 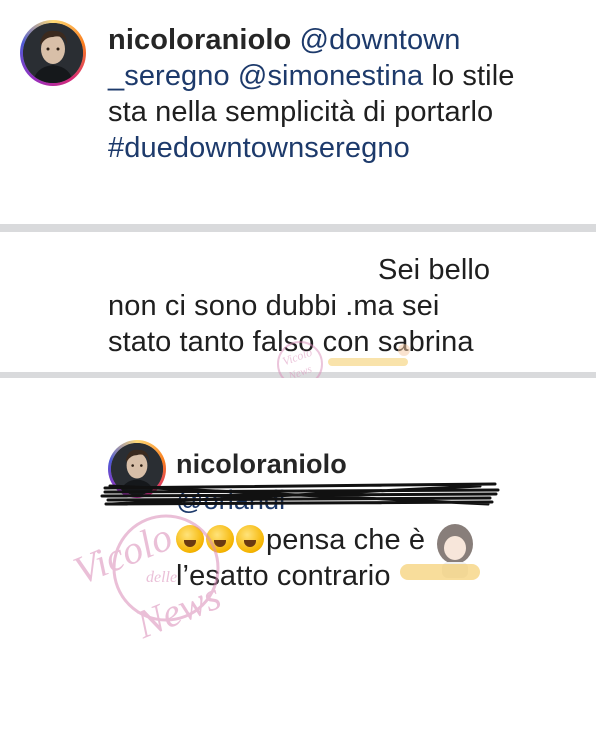 I want to click on caption-mention-downtown: @downtown, so click(x=380, y=40).